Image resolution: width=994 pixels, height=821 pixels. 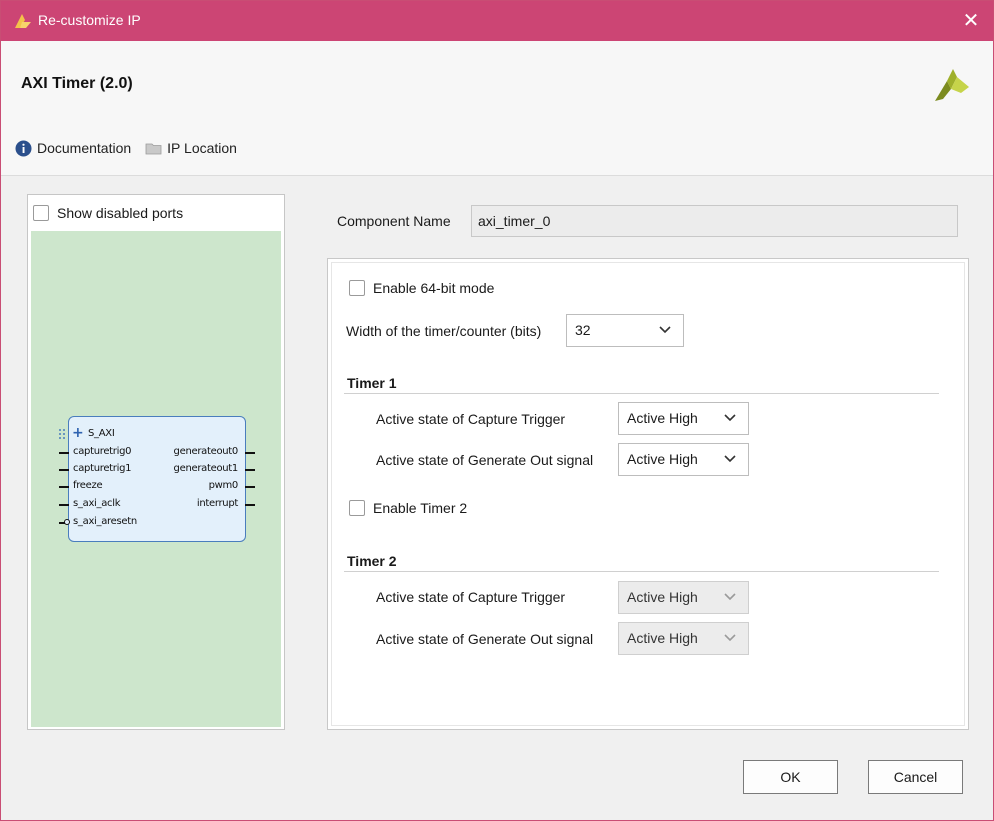 I want to click on header-divider, so click(x=497, y=175).